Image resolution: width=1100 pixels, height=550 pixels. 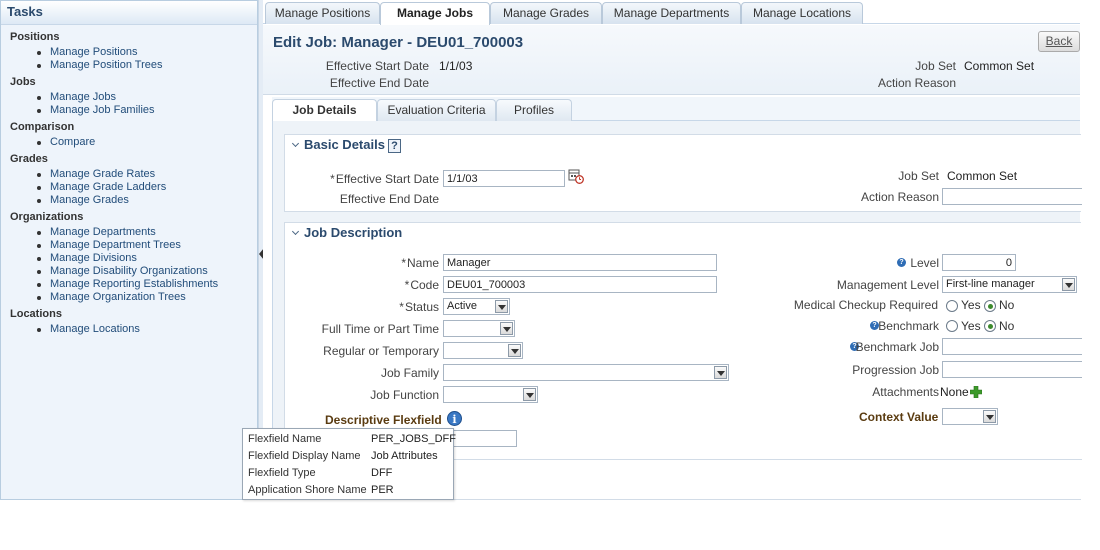 I want to click on effective-start-date-input, so click(x=504, y=178).